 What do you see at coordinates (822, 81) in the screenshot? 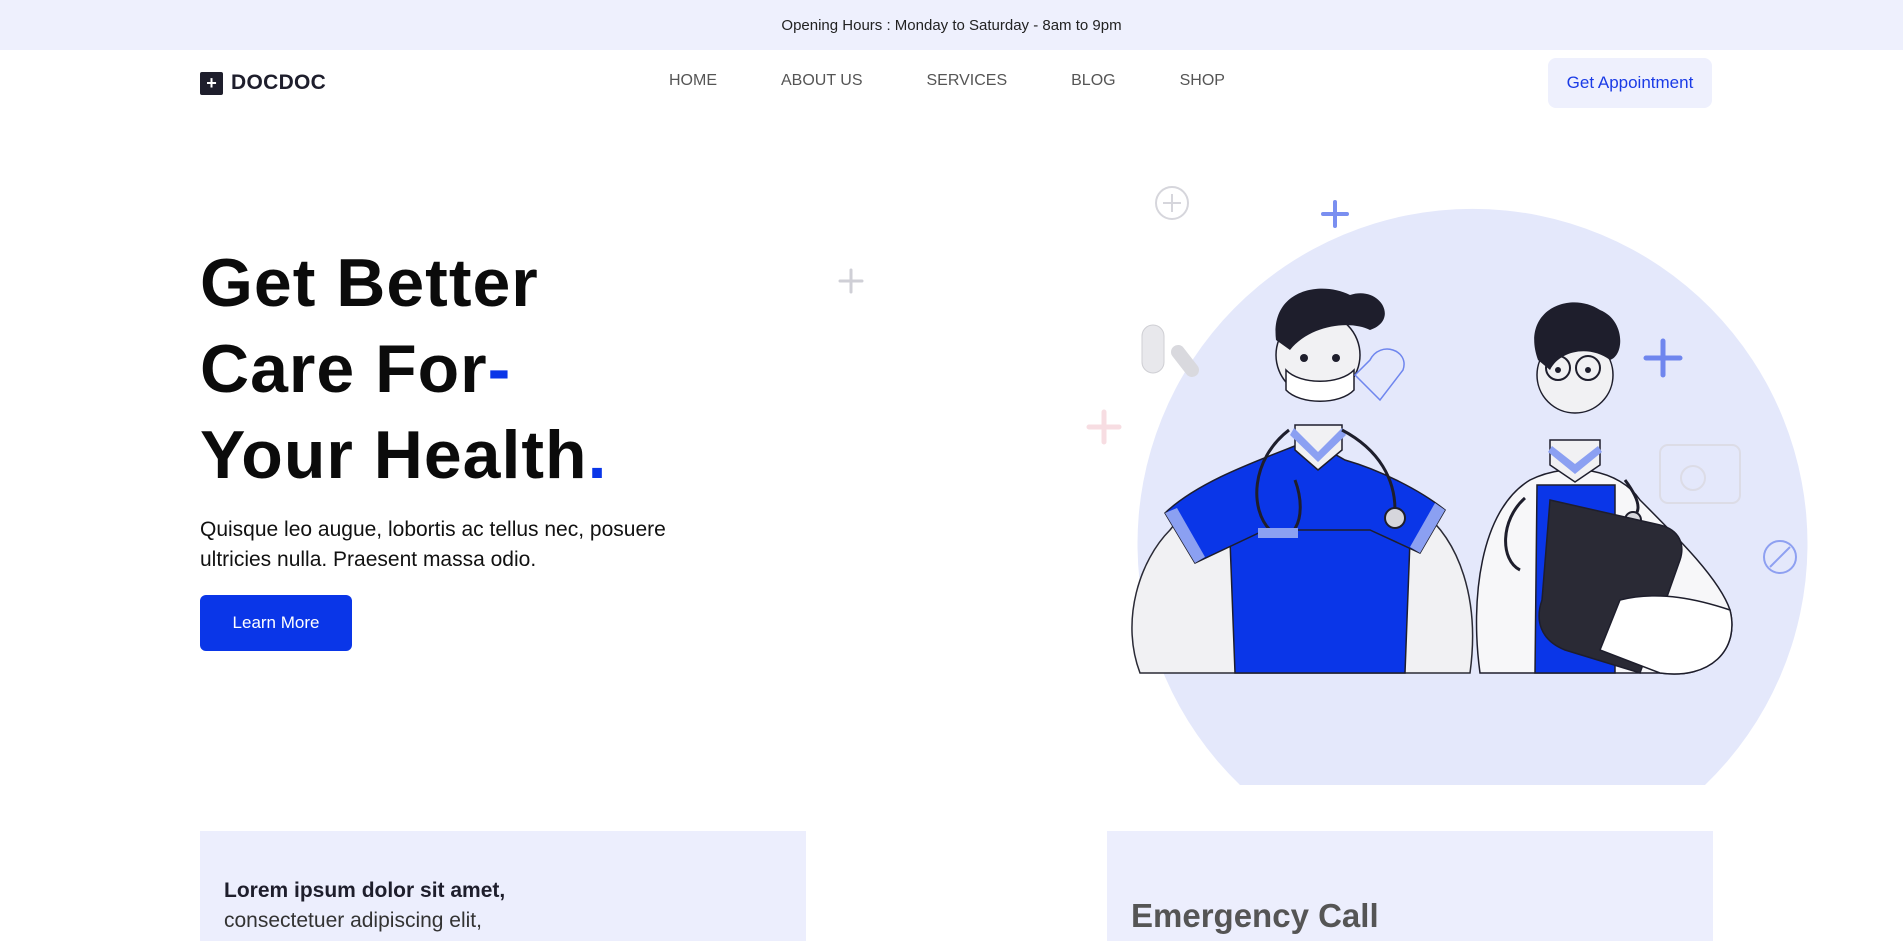
I see `nav-item-about-us: ABOUT US` at bounding box center [822, 81].